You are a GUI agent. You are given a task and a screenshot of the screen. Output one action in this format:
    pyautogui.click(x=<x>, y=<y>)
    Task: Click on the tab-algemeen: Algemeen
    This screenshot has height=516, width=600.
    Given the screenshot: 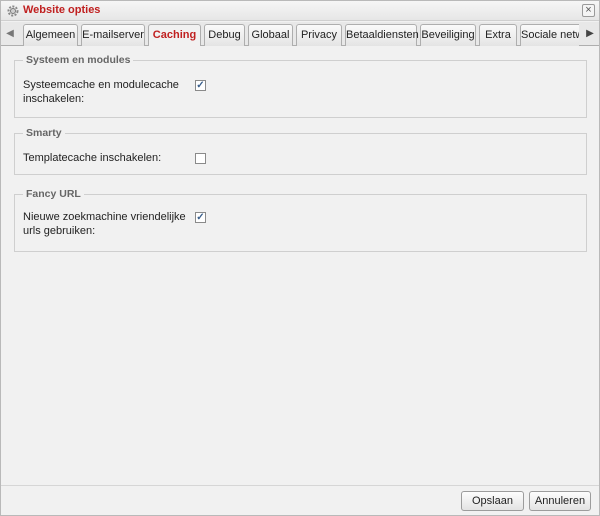 What is the action you would take?
    pyautogui.click(x=50, y=35)
    